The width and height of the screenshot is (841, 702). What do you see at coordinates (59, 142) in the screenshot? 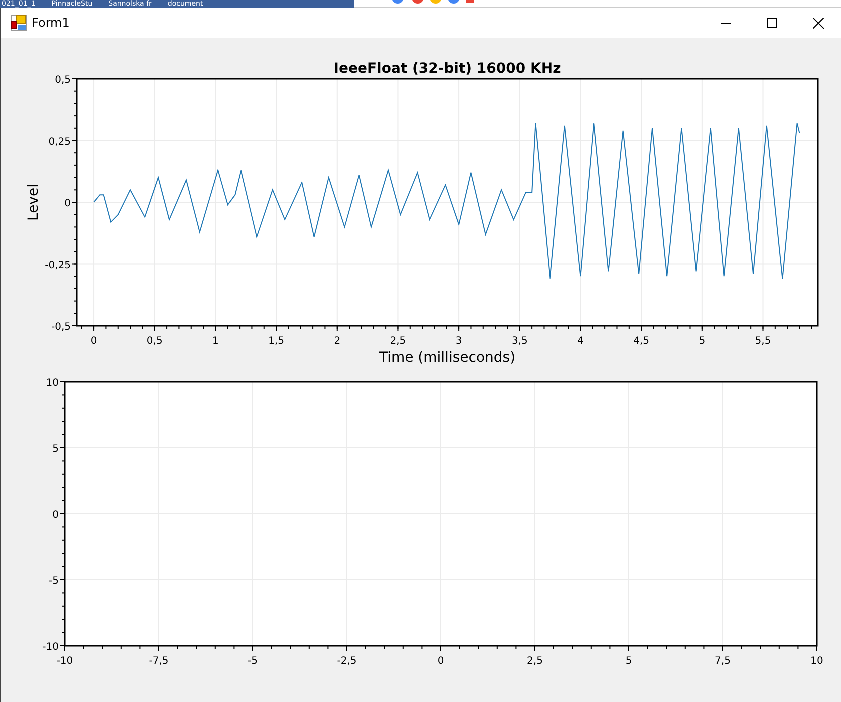
I see `y-tick-label: 0,25` at bounding box center [59, 142].